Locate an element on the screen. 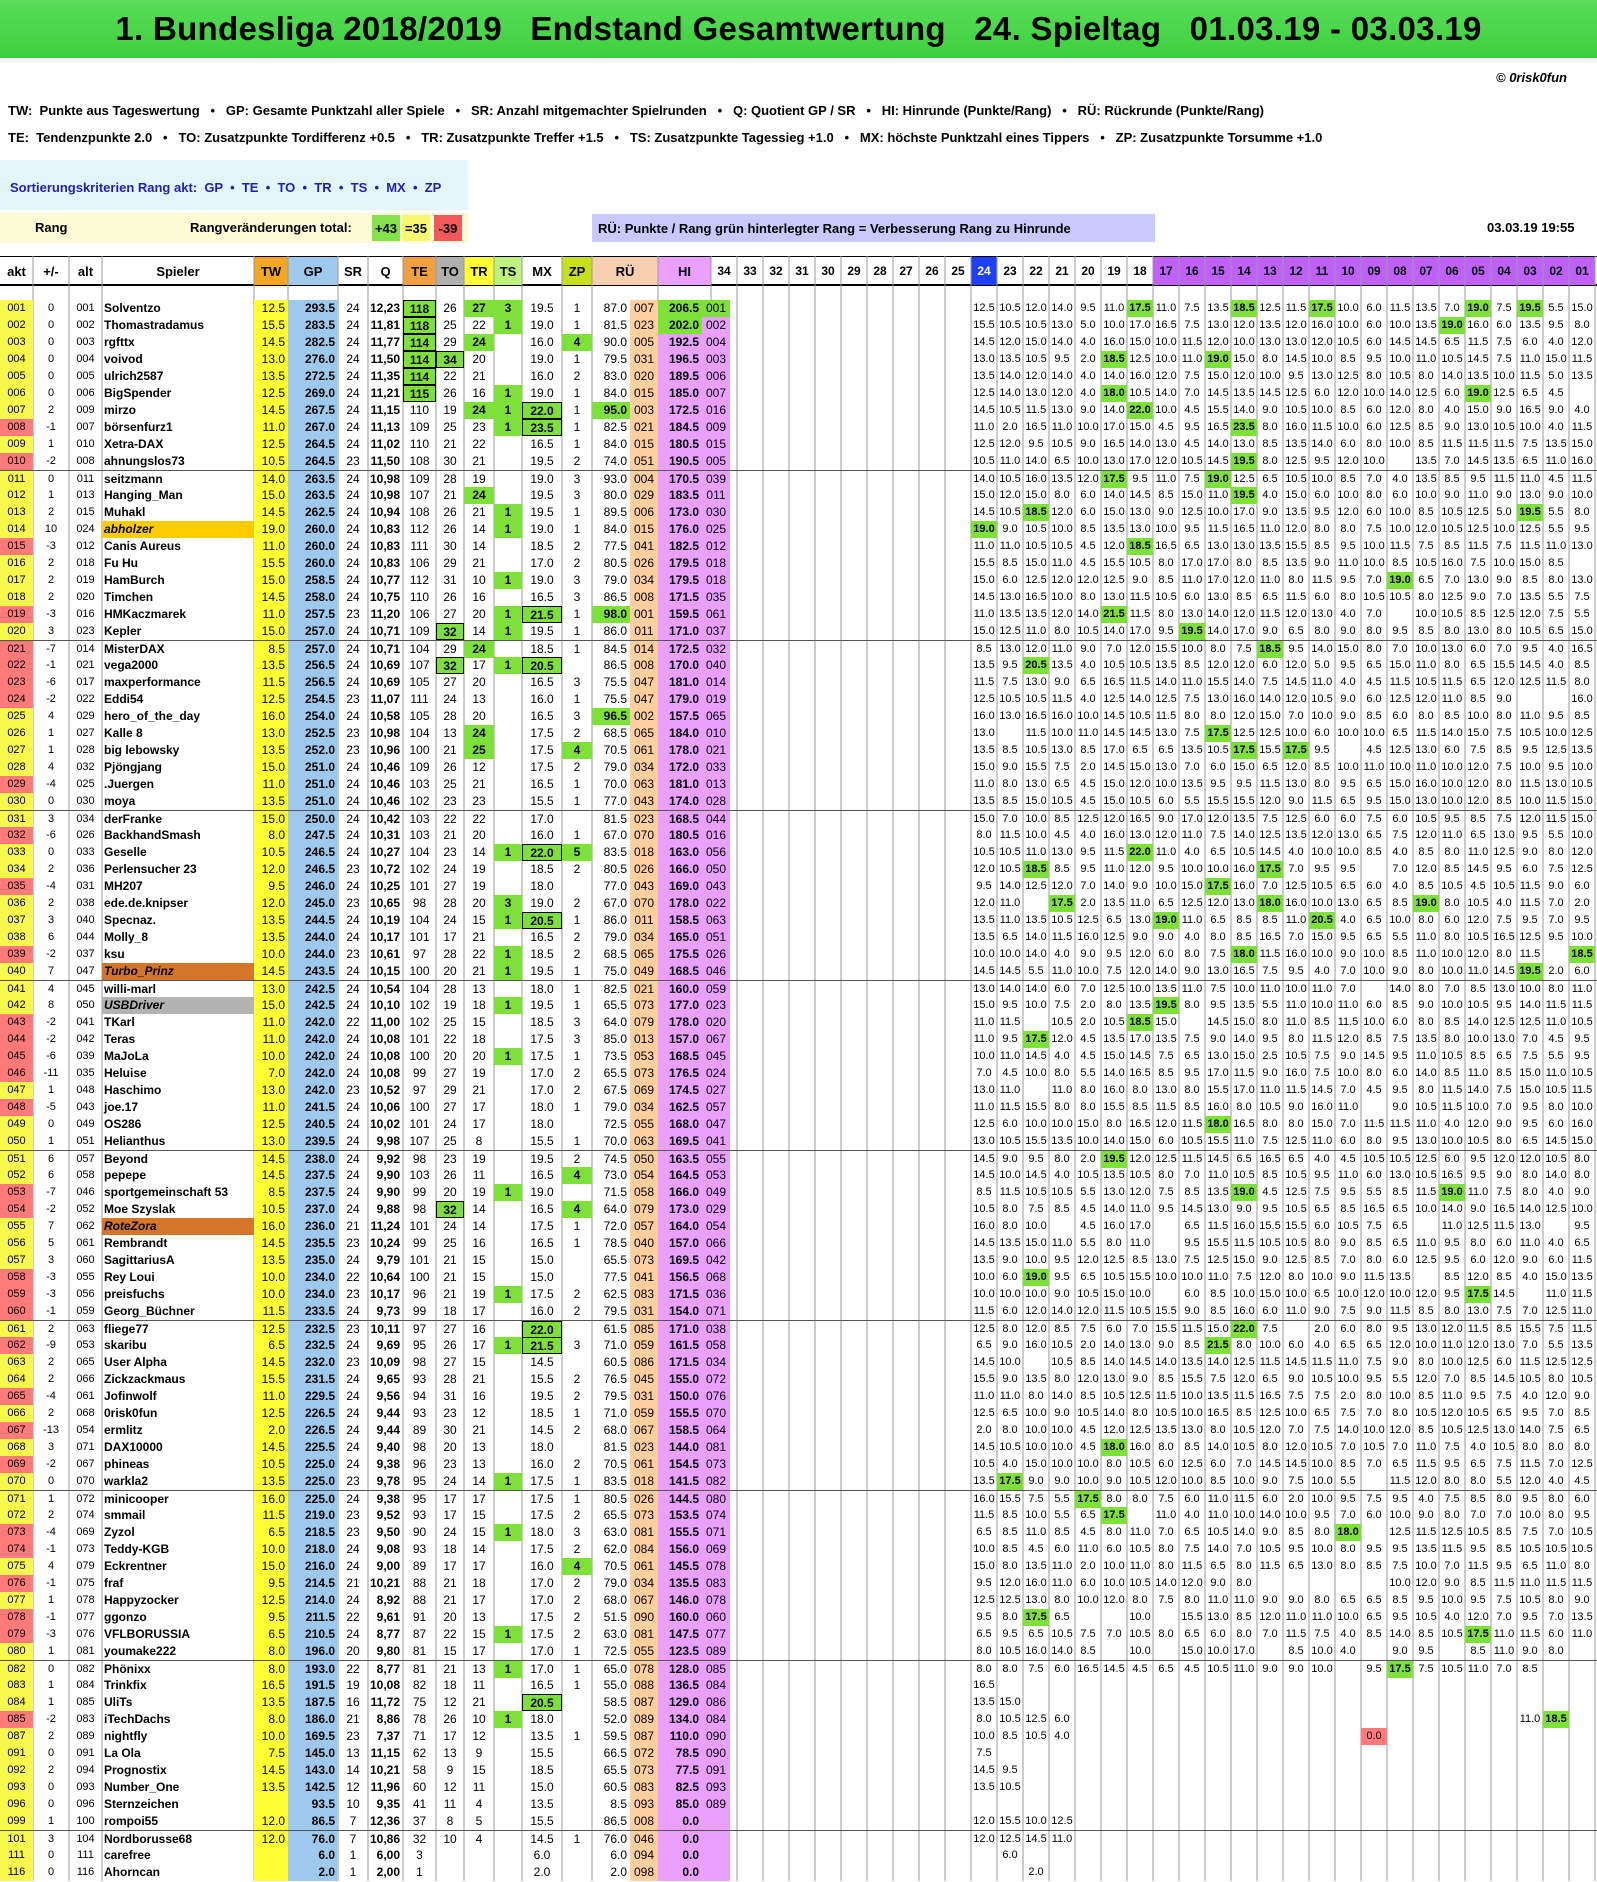  cell-sr: 22 is located at coordinates (353, 1277).